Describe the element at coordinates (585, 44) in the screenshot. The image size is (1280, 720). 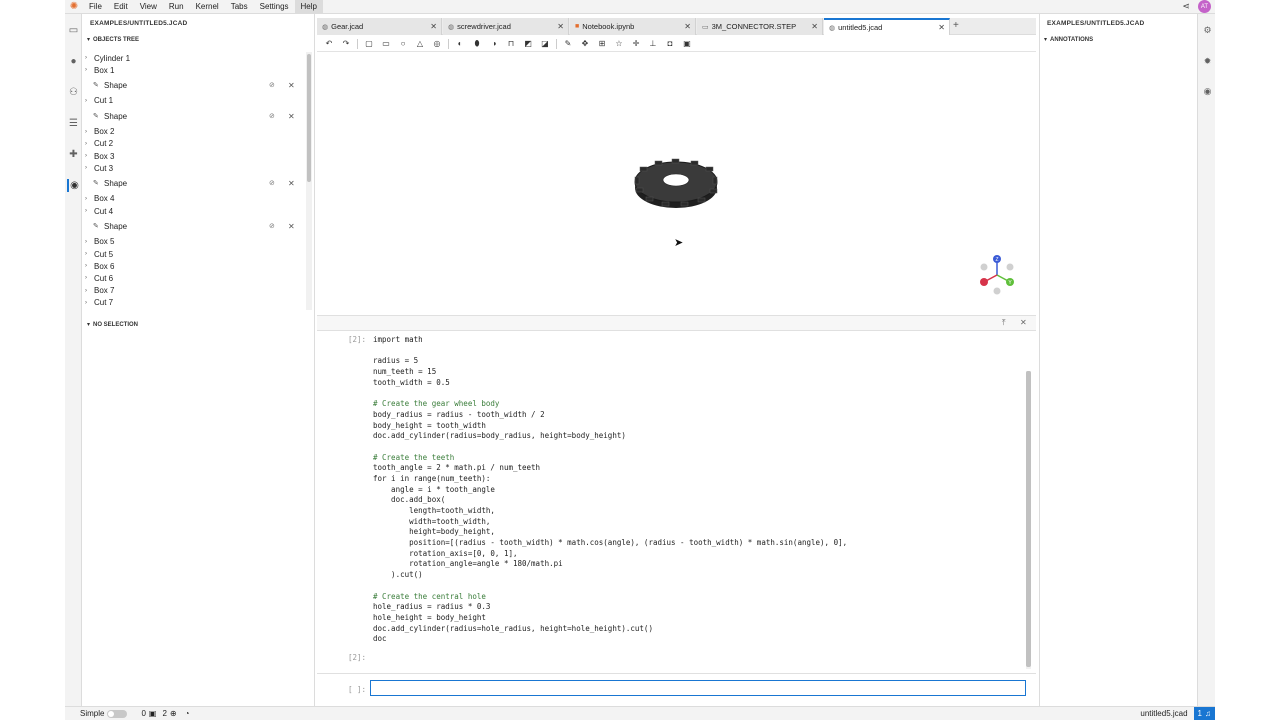
I see `explode-icon: ✥` at that location.